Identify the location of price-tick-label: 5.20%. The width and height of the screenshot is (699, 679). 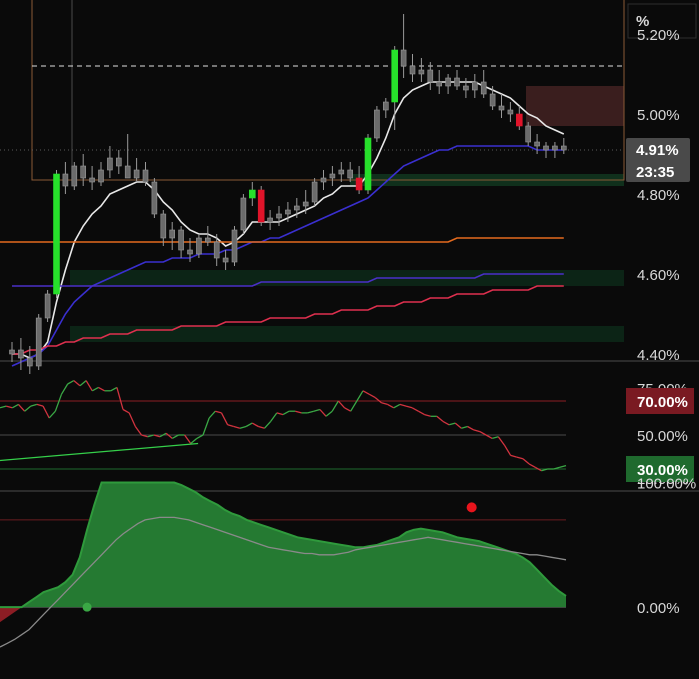
(658, 35).